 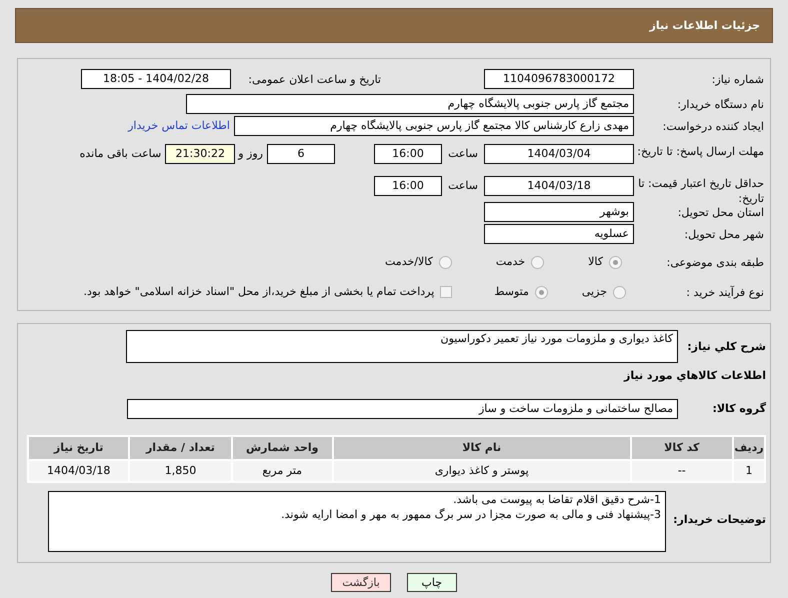 What do you see at coordinates (511, 262) in the screenshot?
I see `radio-label: خدمت` at bounding box center [511, 262].